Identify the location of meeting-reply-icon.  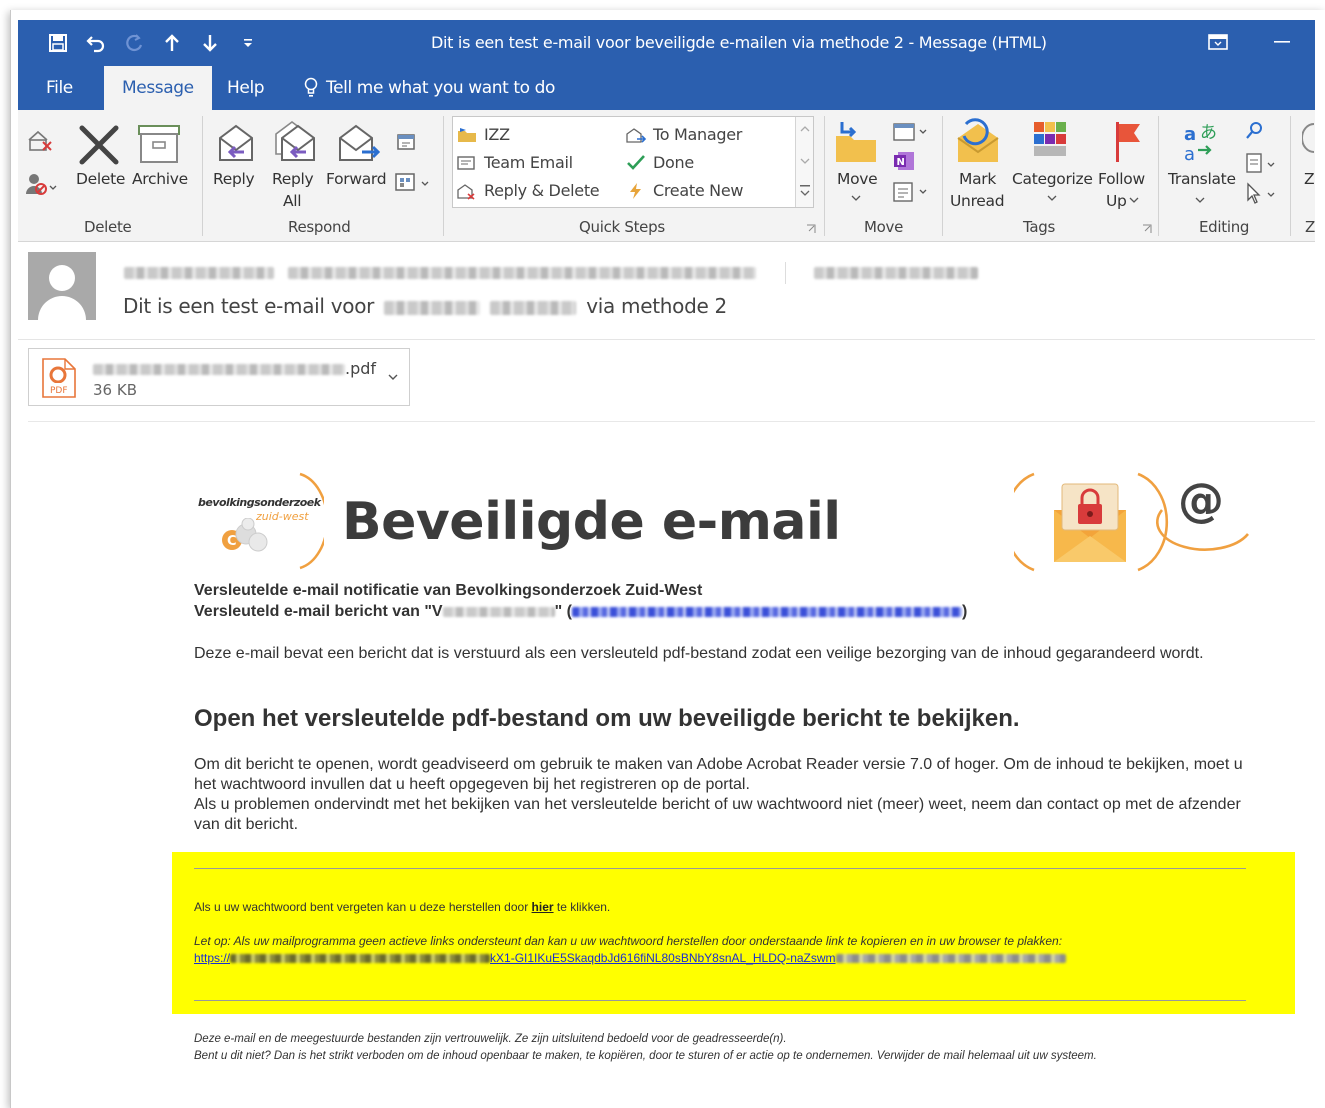
(407, 143).